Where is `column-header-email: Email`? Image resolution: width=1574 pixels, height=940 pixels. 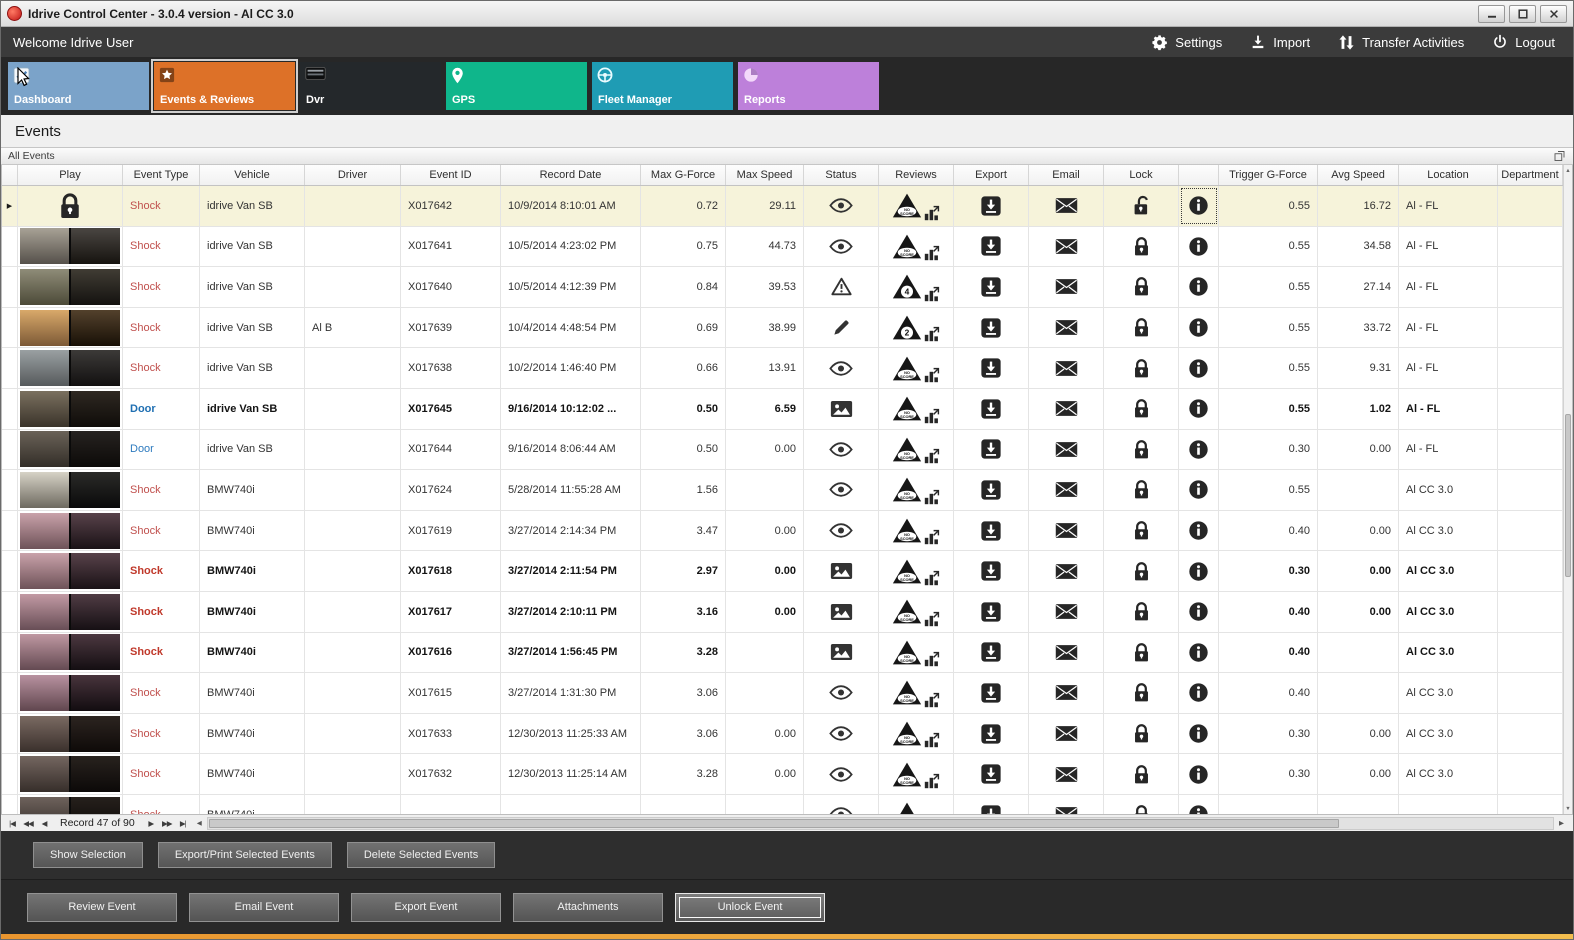 column-header-email: Email is located at coordinates (1066, 175).